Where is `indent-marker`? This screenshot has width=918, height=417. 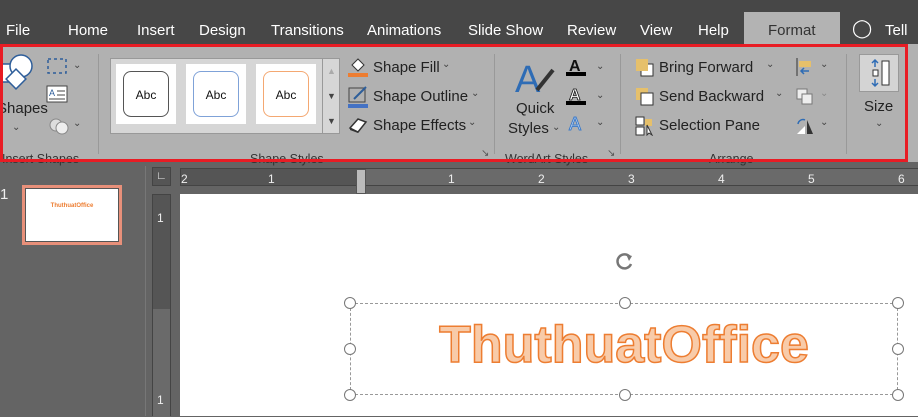
indent-marker is located at coordinates (361, 181).